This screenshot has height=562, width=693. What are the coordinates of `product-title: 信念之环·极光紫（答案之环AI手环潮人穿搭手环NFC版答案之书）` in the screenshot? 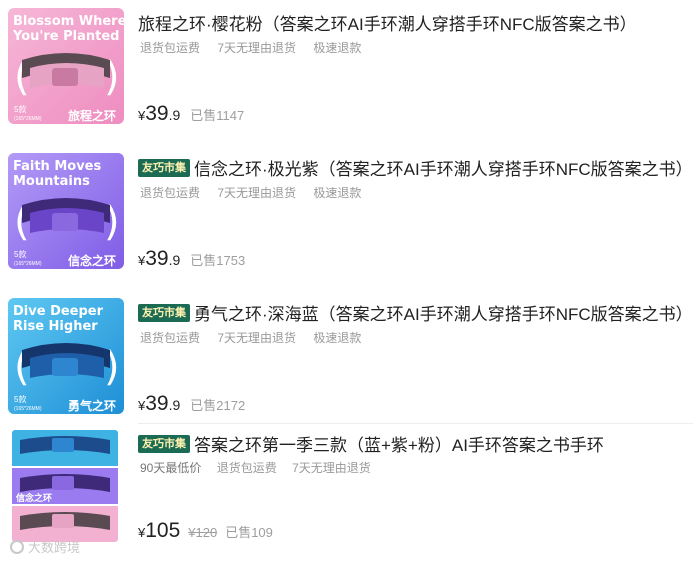 It's located at (438, 167).